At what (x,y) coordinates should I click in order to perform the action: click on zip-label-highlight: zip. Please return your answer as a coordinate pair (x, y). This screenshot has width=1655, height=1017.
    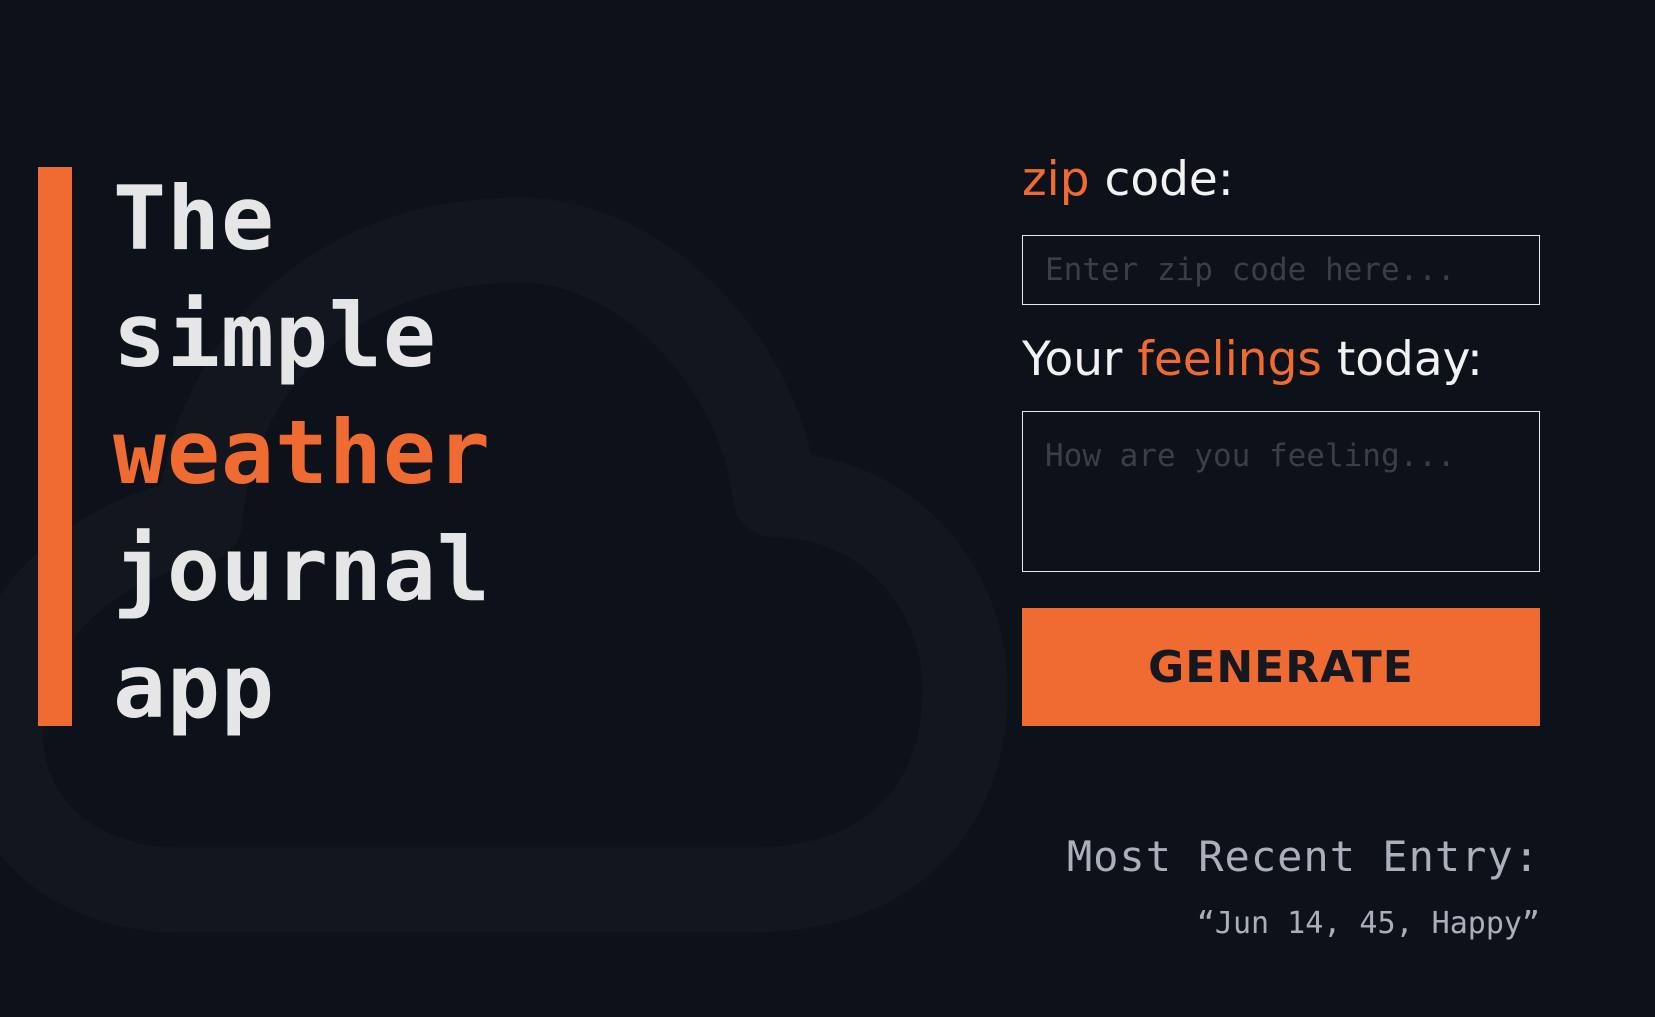
    Looking at the image, I should click on (1056, 179).